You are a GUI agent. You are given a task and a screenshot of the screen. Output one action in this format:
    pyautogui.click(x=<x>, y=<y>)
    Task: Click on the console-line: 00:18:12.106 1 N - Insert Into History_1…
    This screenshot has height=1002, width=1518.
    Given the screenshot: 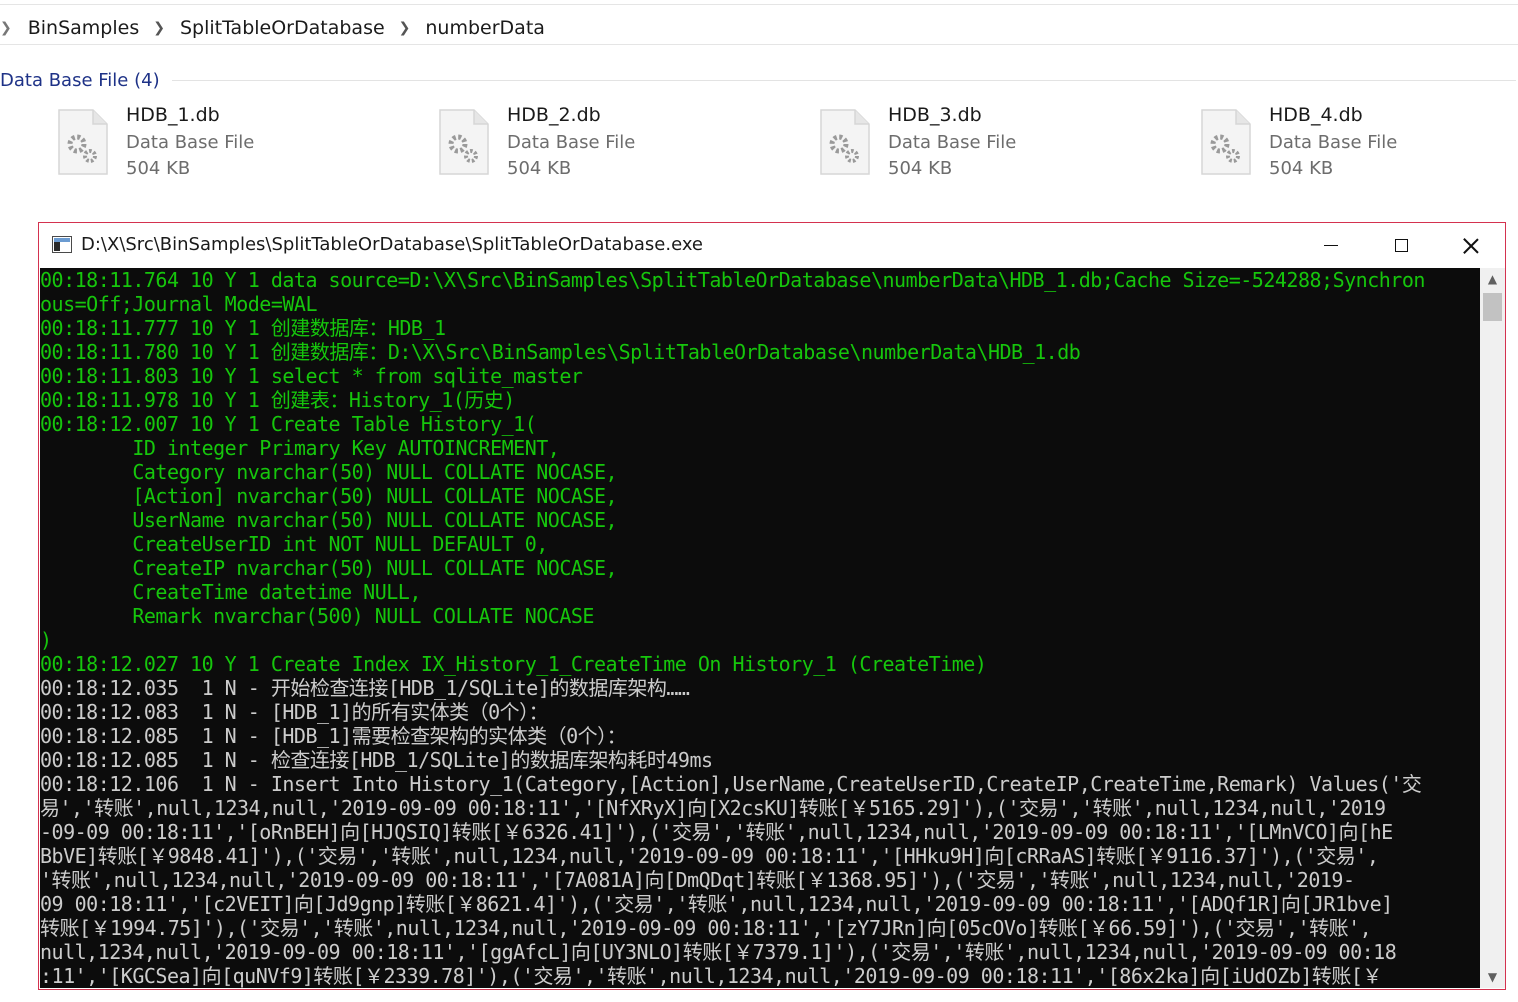 What is the action you would take?
    pyautogui.click(x=731, y=784)
    